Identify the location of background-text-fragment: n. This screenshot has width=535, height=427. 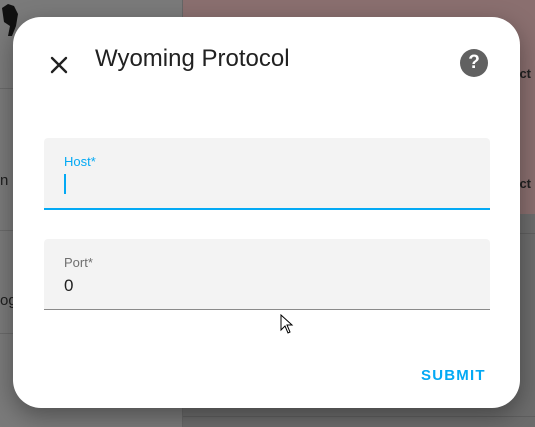
(4, 180).